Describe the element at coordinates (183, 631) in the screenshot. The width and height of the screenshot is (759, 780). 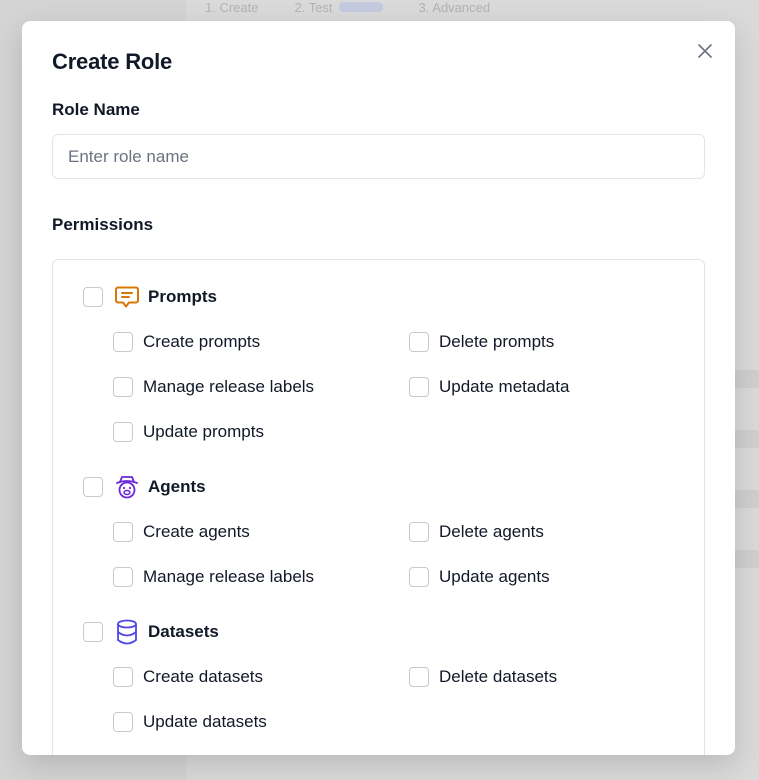
I see `group-label-datasets: Datasets` at that location.